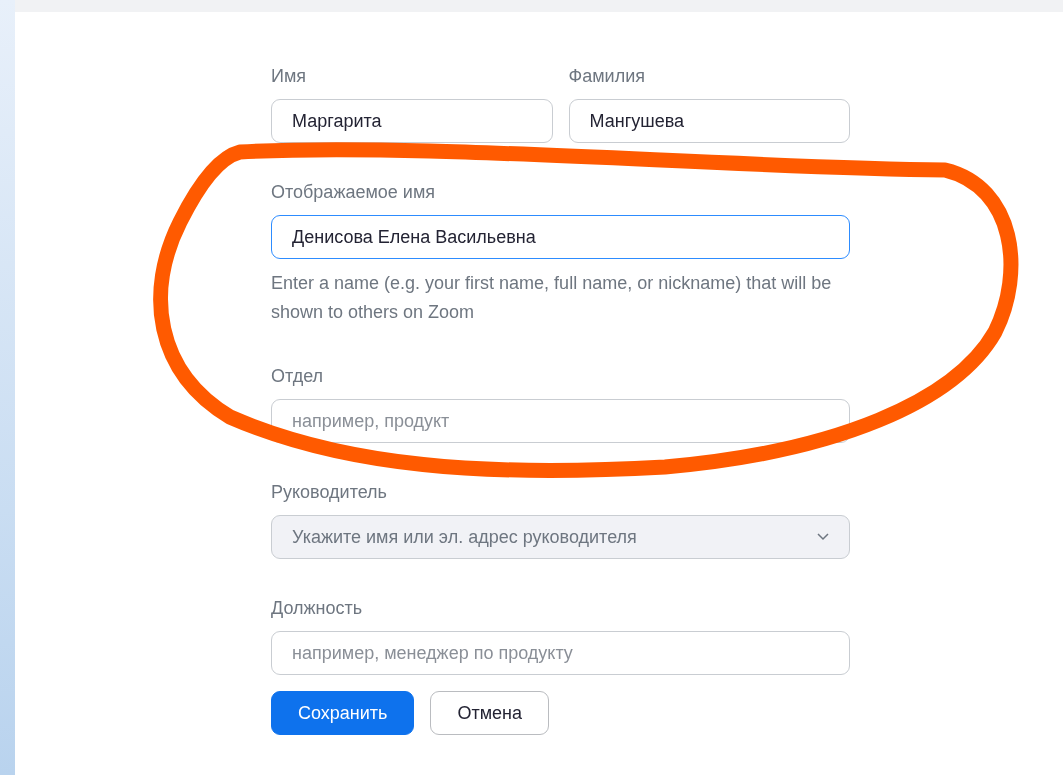  I want to click on input-field: Мангушева, so click(709, 121).